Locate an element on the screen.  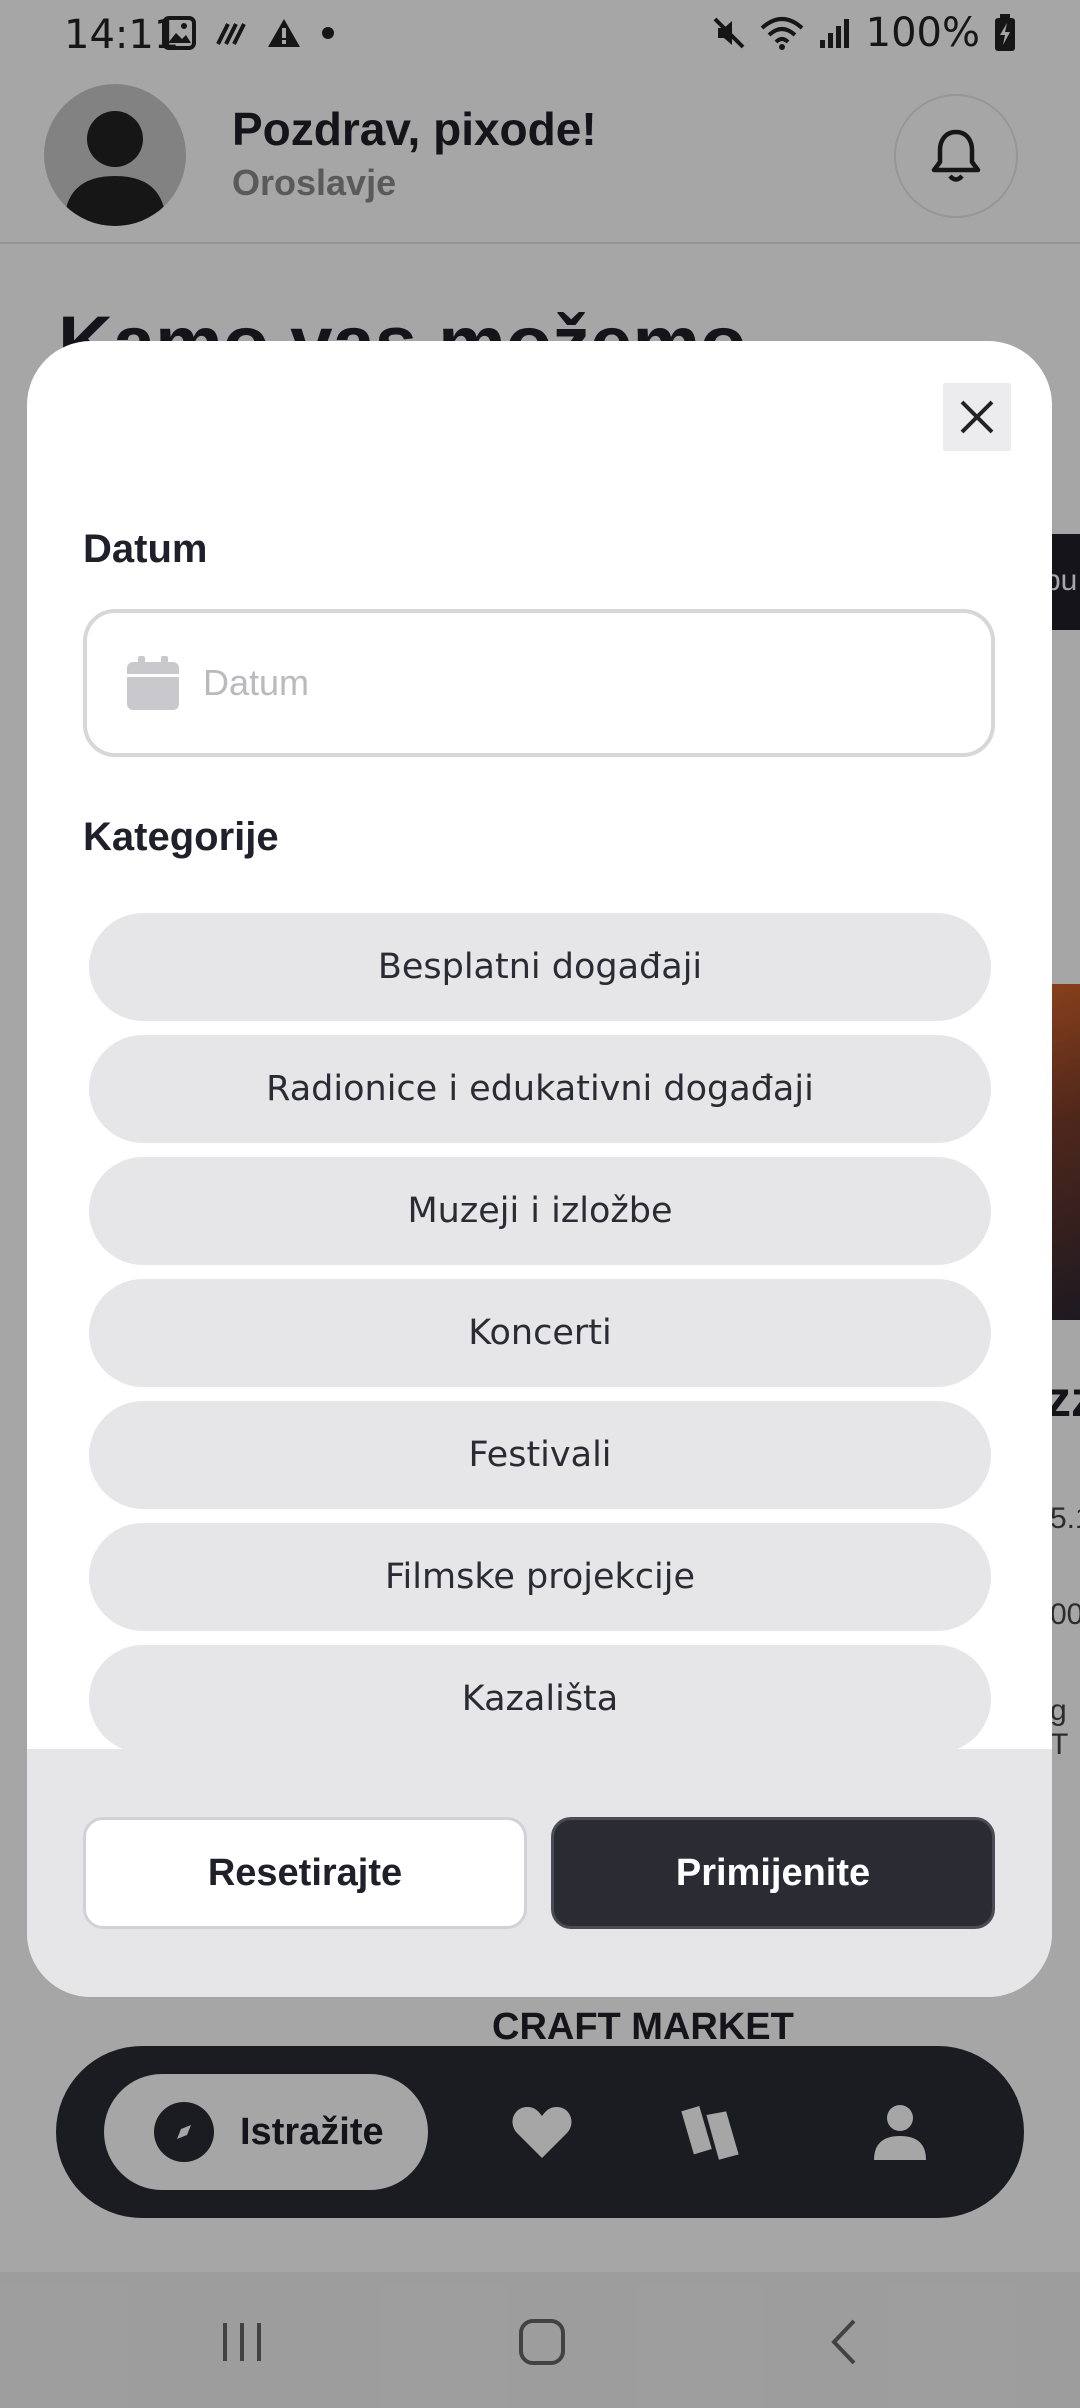
date-field is located at coordinates (539, 683).